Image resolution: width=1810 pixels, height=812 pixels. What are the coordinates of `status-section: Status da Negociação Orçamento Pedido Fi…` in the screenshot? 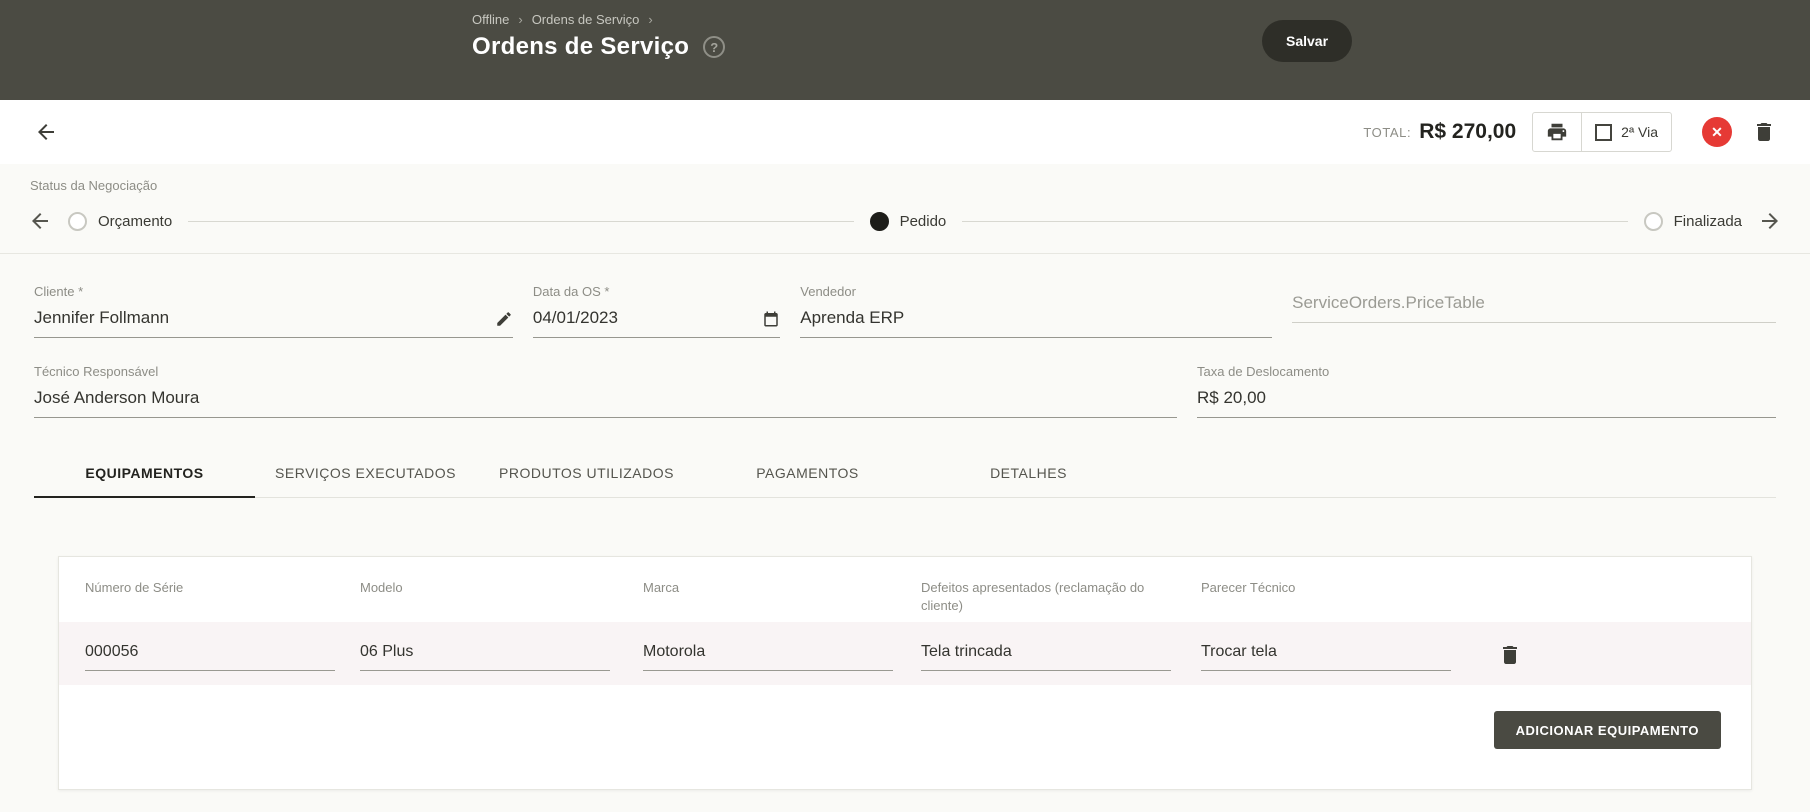 It's located at (905, 209).